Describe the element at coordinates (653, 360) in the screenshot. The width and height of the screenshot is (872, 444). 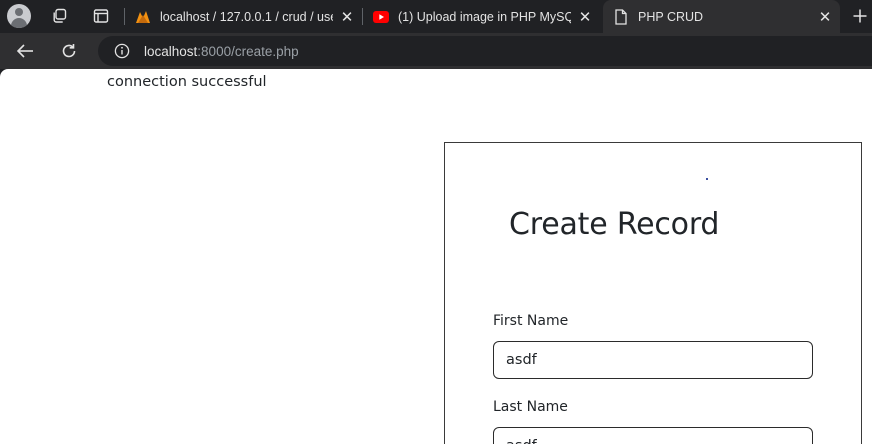
I see `first-name-field` at that location.